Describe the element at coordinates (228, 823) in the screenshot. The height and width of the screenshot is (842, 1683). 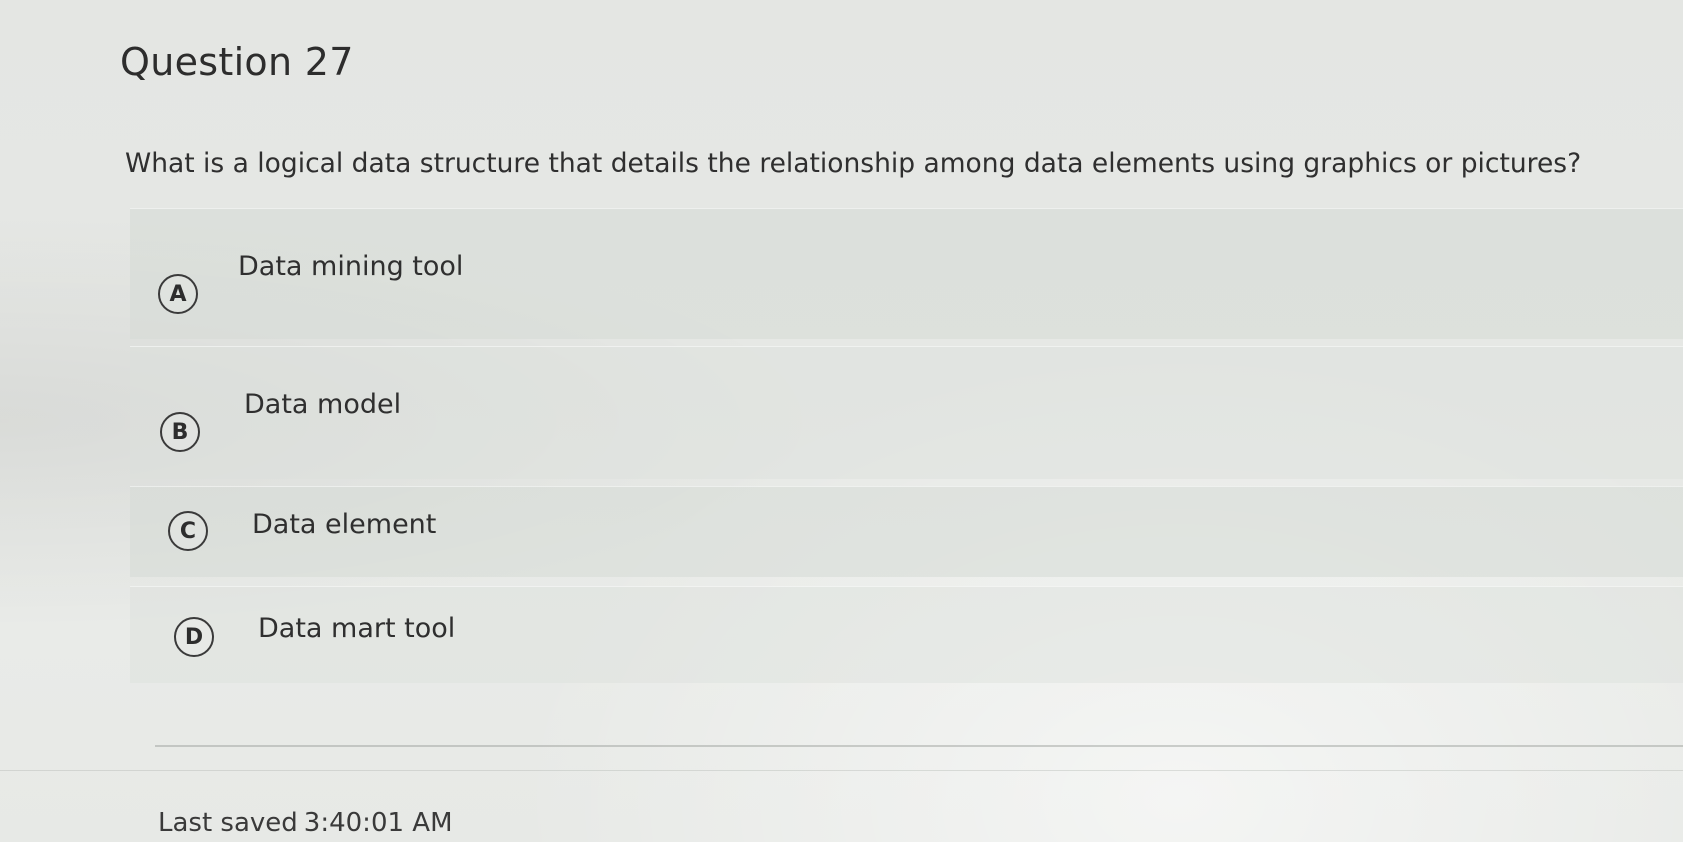
I see `last-saved-label: Last saved` at that location.